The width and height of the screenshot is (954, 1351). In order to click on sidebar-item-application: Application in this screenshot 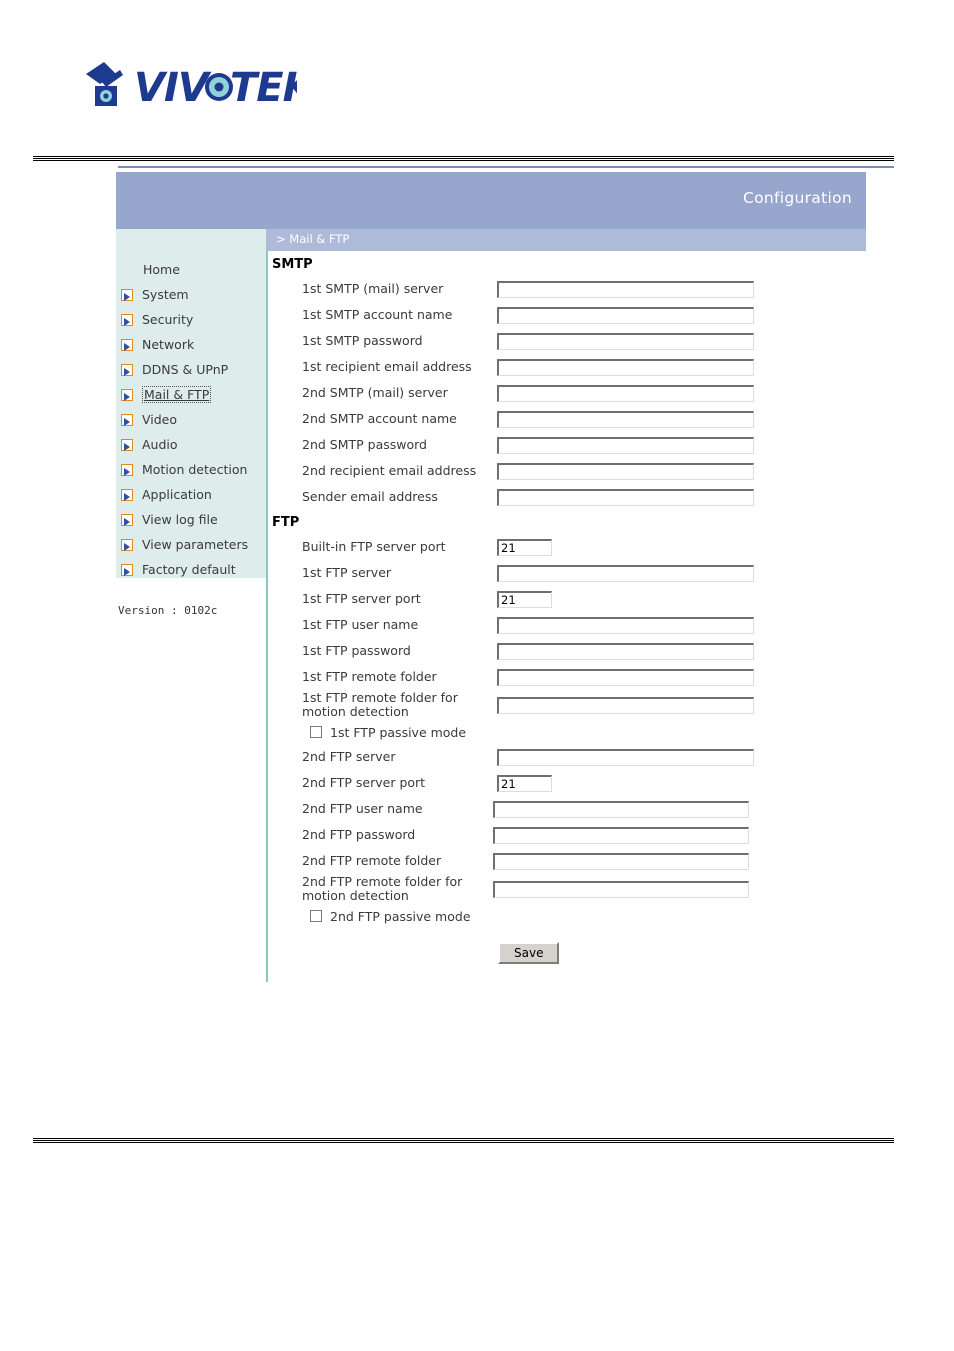, I will do `click(191, 494)`.